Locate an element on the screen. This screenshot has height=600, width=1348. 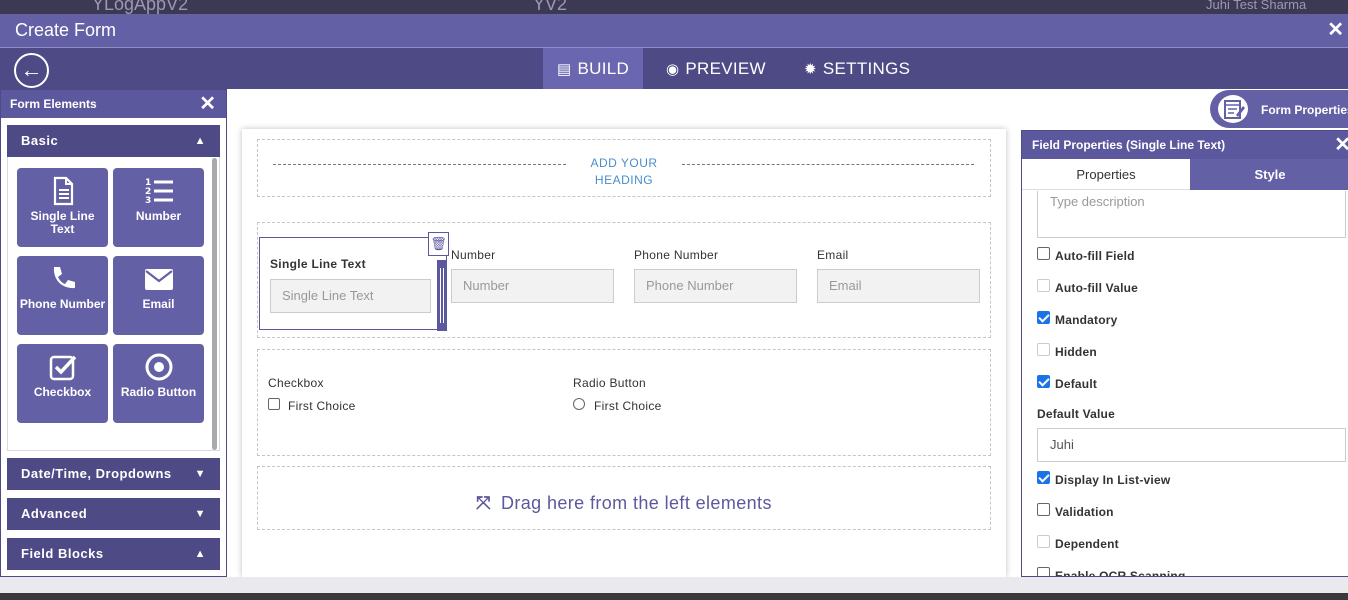
email-input: Email is located at coordinates (898, 286).